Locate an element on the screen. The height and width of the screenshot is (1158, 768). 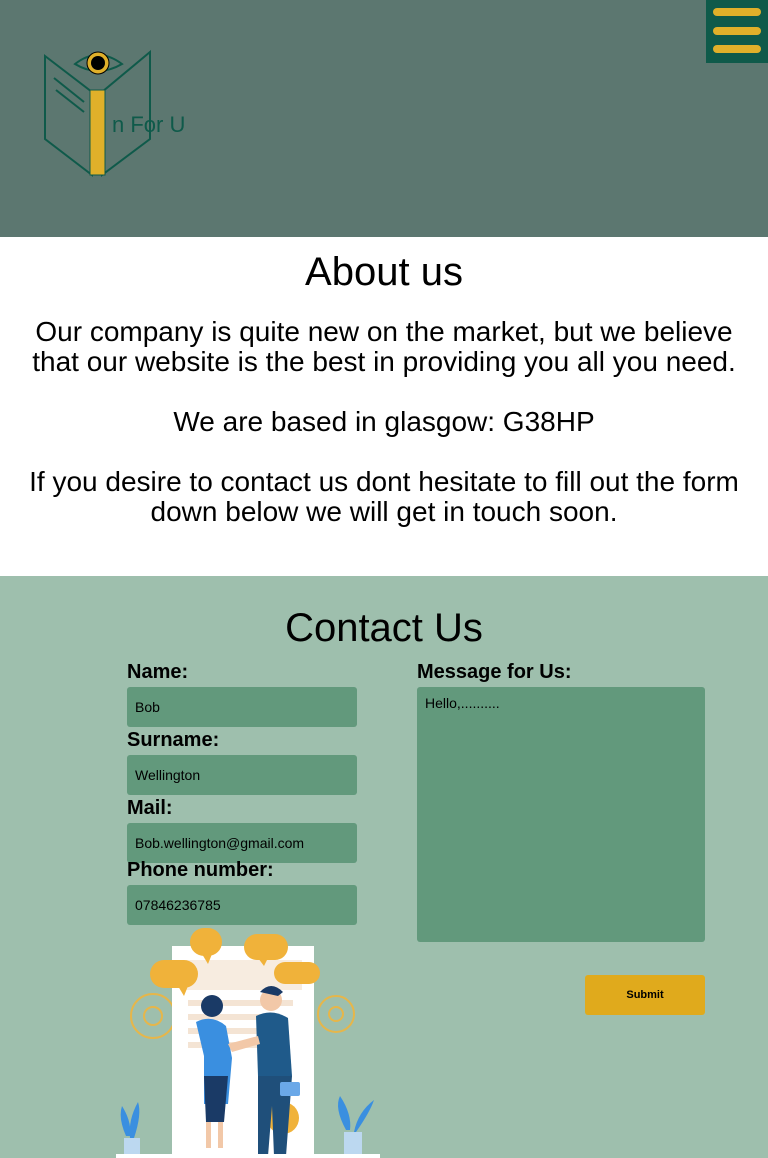
phone-input is located at coordinates (242, 905).